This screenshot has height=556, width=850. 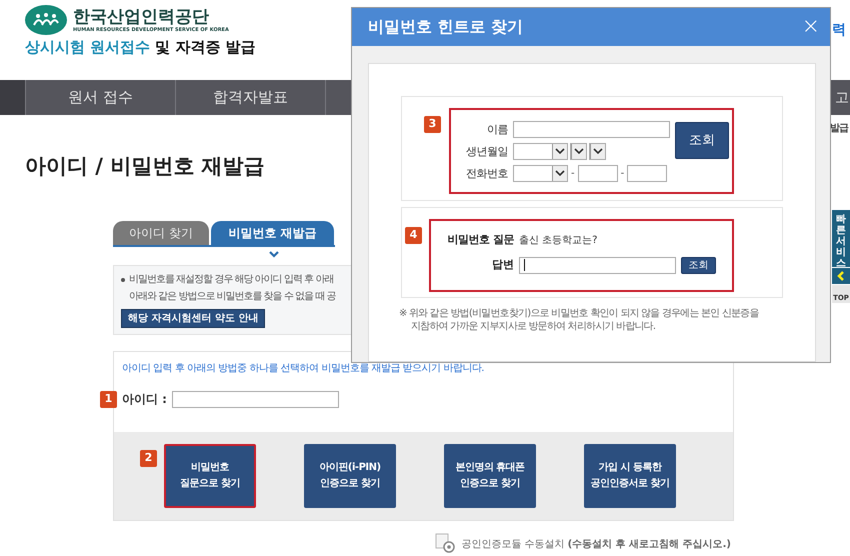 What do you see at coordinates (533, 326) in the screenshot?
I see `note-text: 지참하여 가까운 지부지사로 방문하여 처리하시기 바랍니다.` at bounding box center [533, 326].